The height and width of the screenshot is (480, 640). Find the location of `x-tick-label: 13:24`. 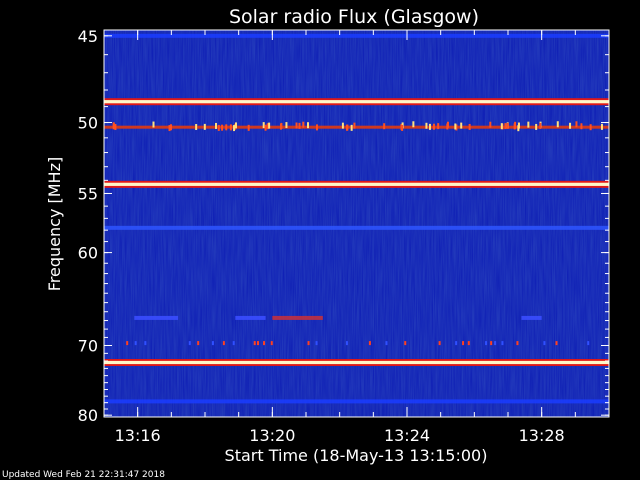

x-tick-label: 13:24 is located at coordinates (407, 435).